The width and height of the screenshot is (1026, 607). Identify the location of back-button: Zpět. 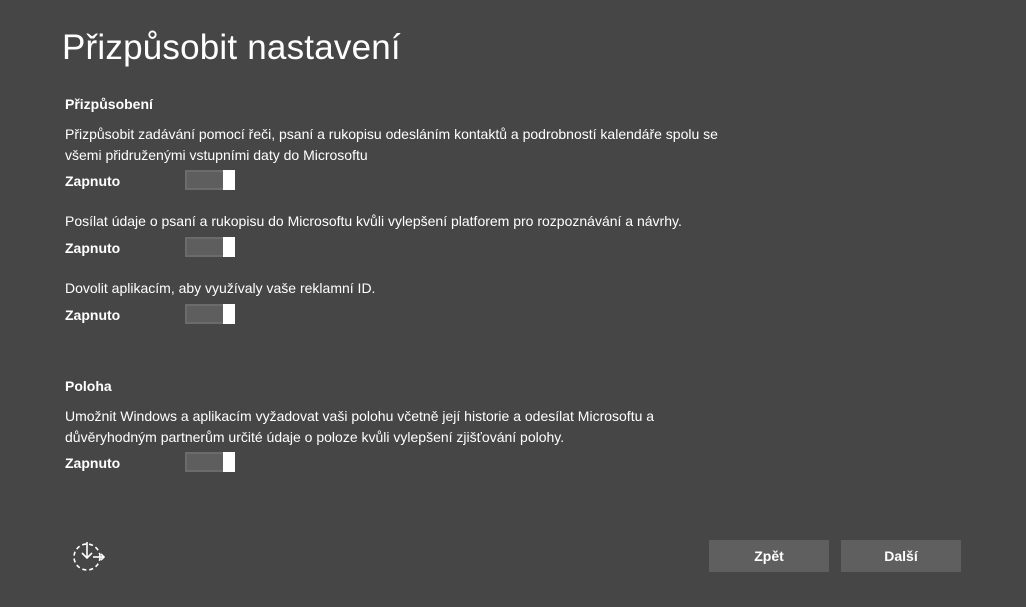
(769, 556).